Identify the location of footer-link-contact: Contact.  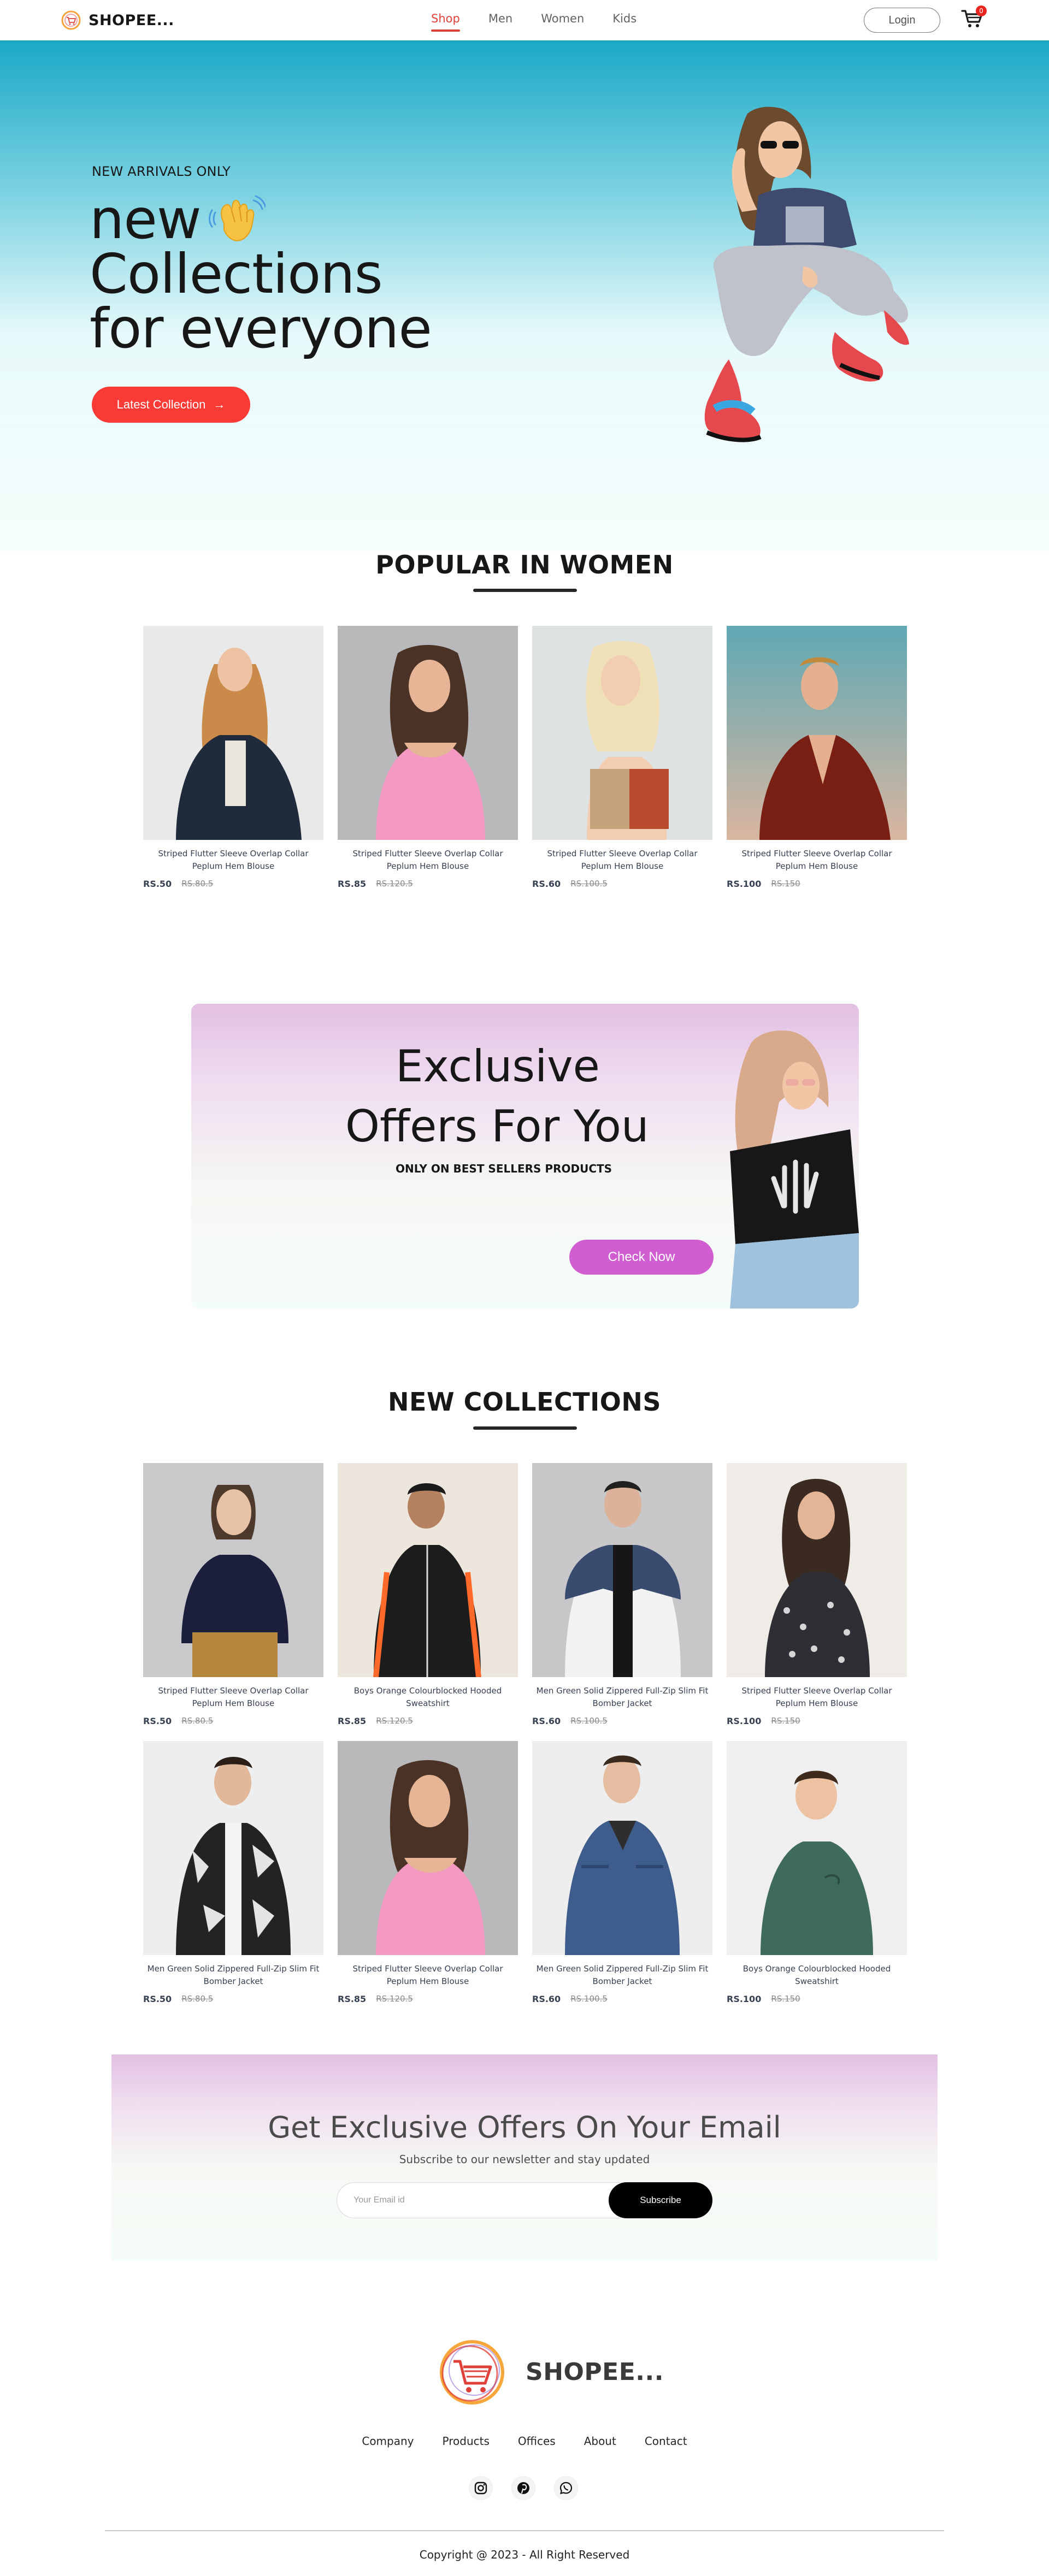
(666, 2441).